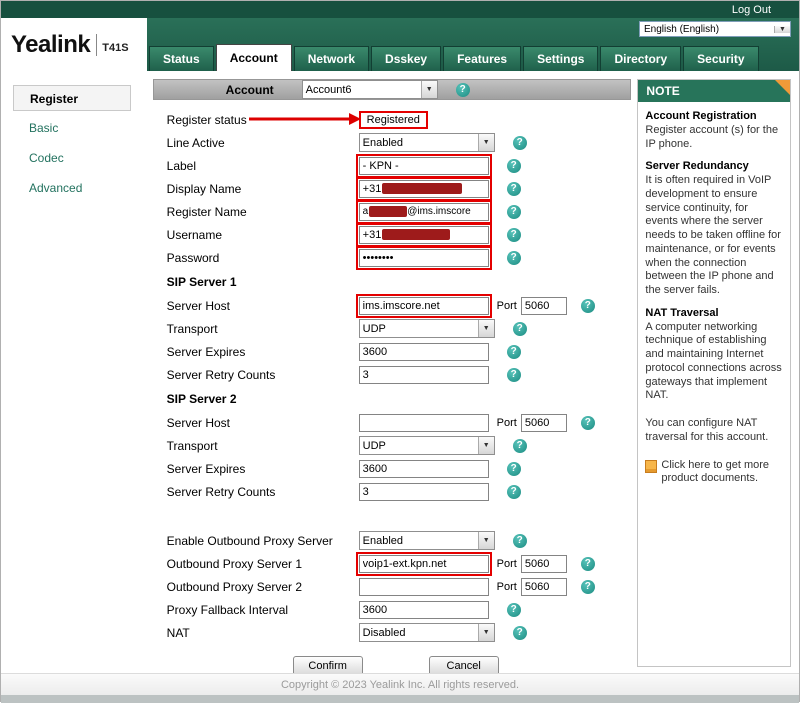  Describe the element at coordinates (423, 165) in the screenshot. I see `label-input` at that location.